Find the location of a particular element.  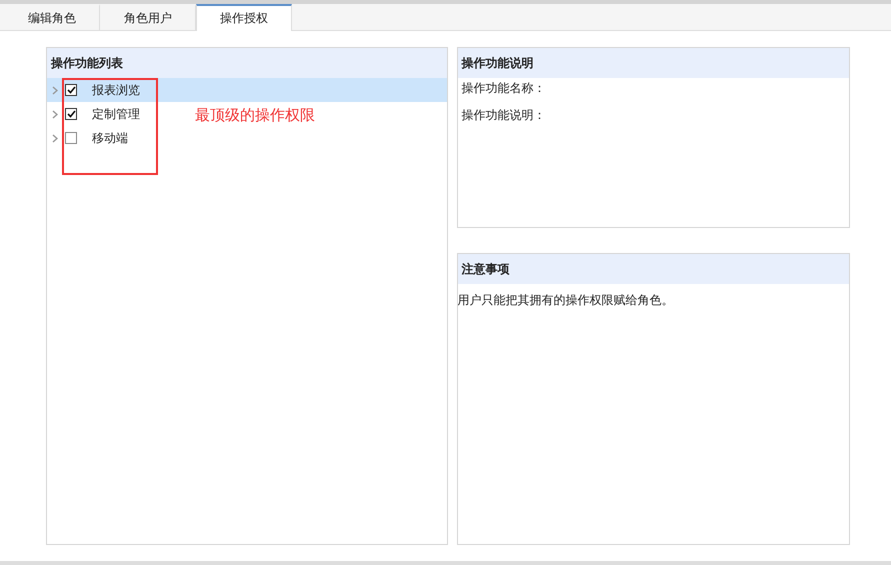

panel-title: 操作功能说明 is located at coordinates (653, 63).